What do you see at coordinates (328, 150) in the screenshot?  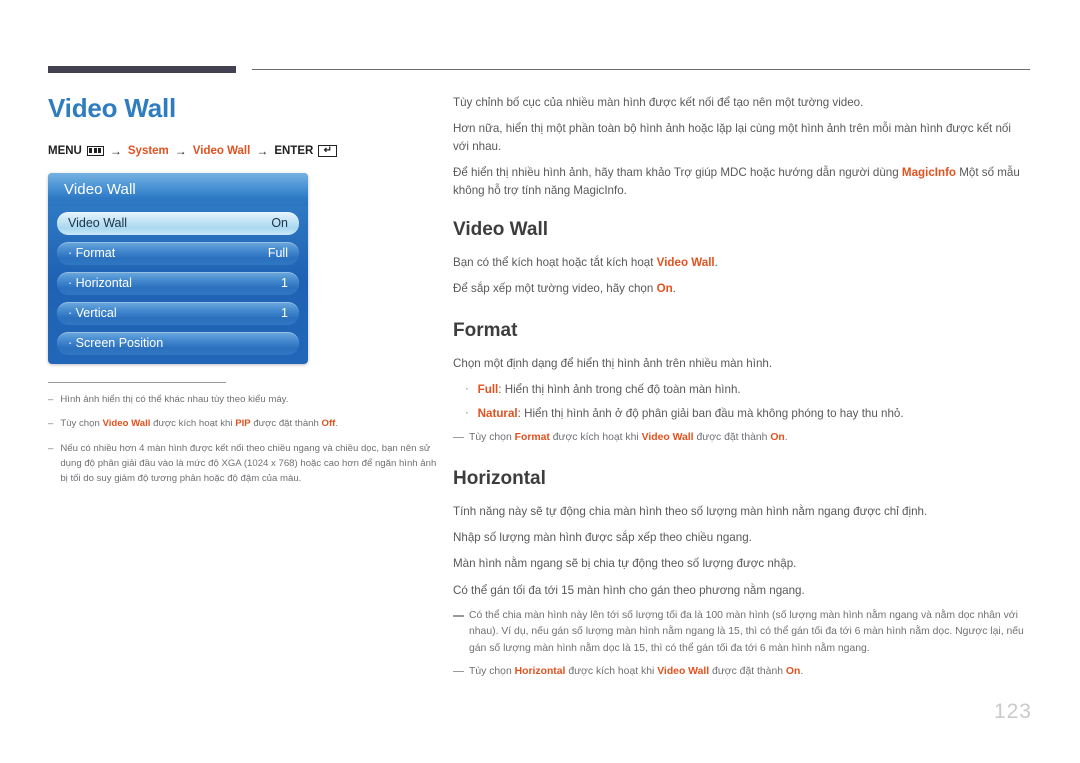 I see `enter-key-icon: ↵` at bounding box center [328, 150].